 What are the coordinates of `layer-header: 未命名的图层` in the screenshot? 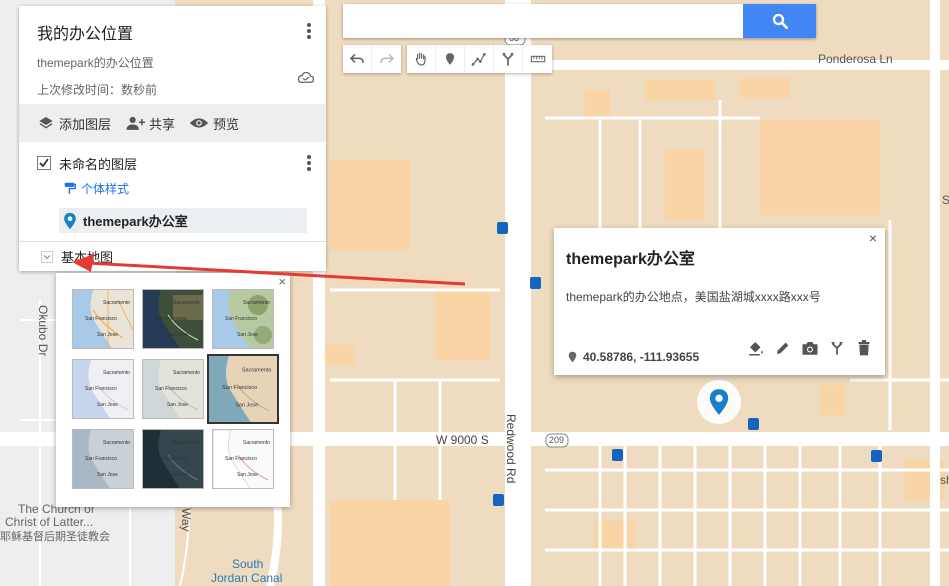 It's located at (173, 163).